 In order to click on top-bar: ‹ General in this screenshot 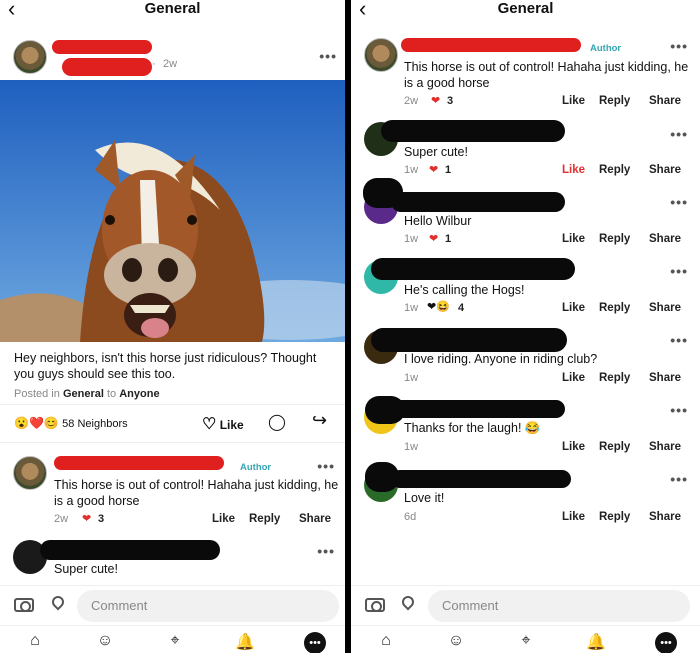, I will do `click(525, 11)`.